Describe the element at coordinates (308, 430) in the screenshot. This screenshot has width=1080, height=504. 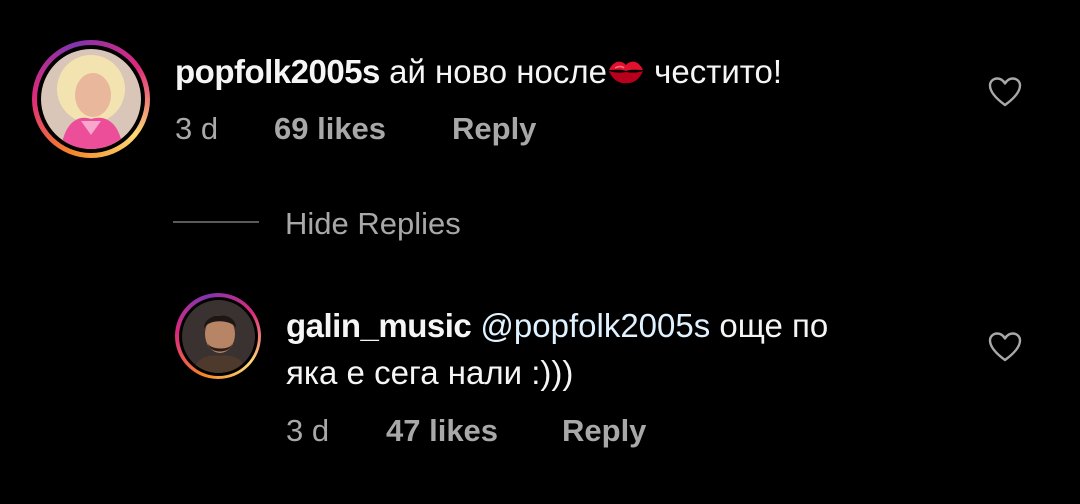
I see `reply-time: 3 d` at that location.